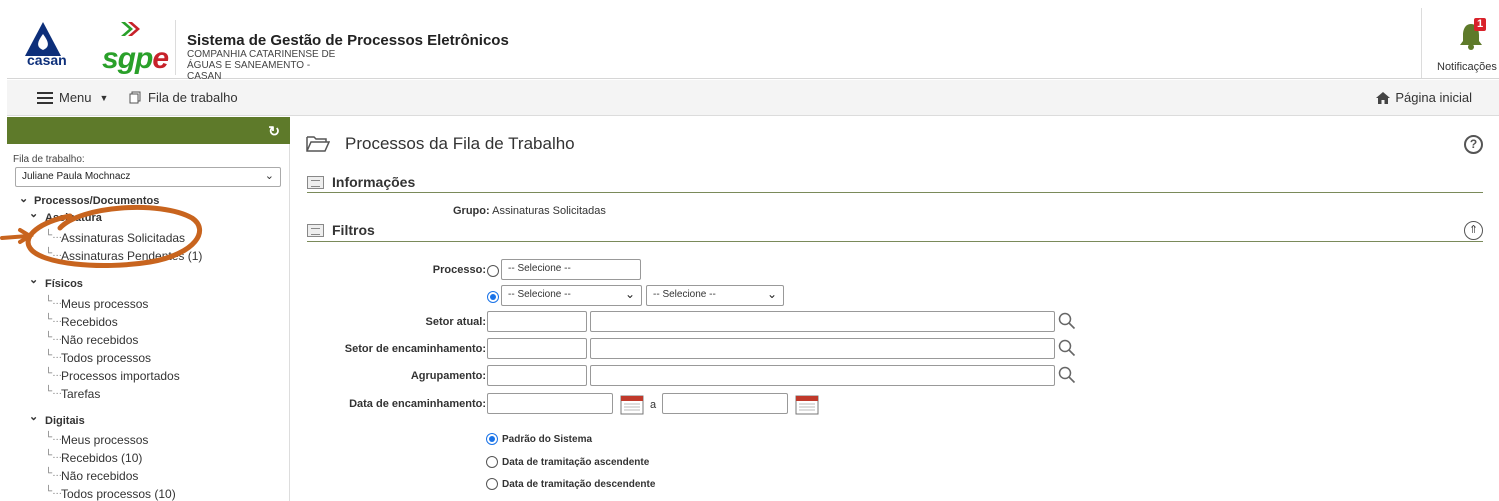  What do you see at coordinates (148, 177) in the screenshot?
I see `fila-select: Juliane Paula Mochnacz ⌄` at bounding box center [148, 177].